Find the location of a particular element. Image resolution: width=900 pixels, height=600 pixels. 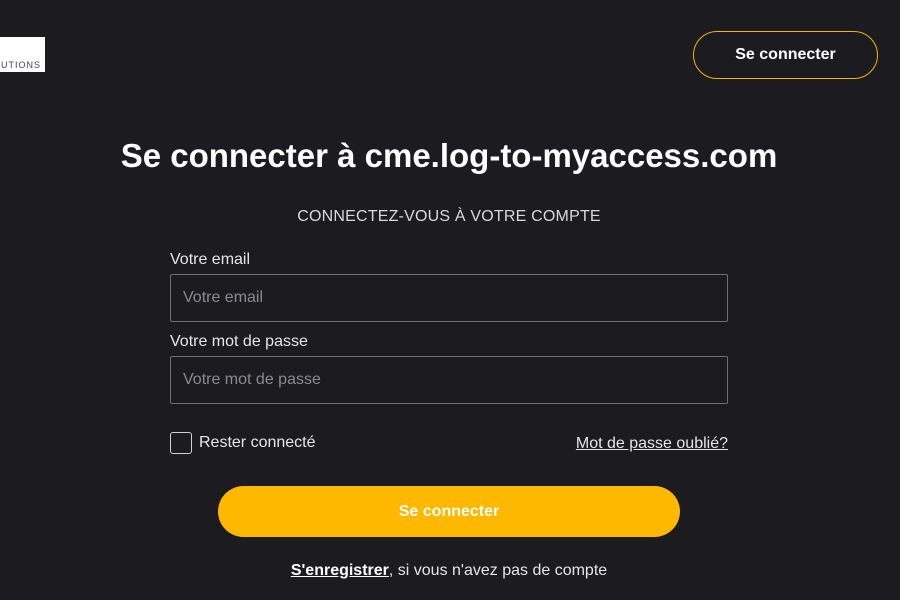

email-label: Votre email is located at coordinates (210, 259).